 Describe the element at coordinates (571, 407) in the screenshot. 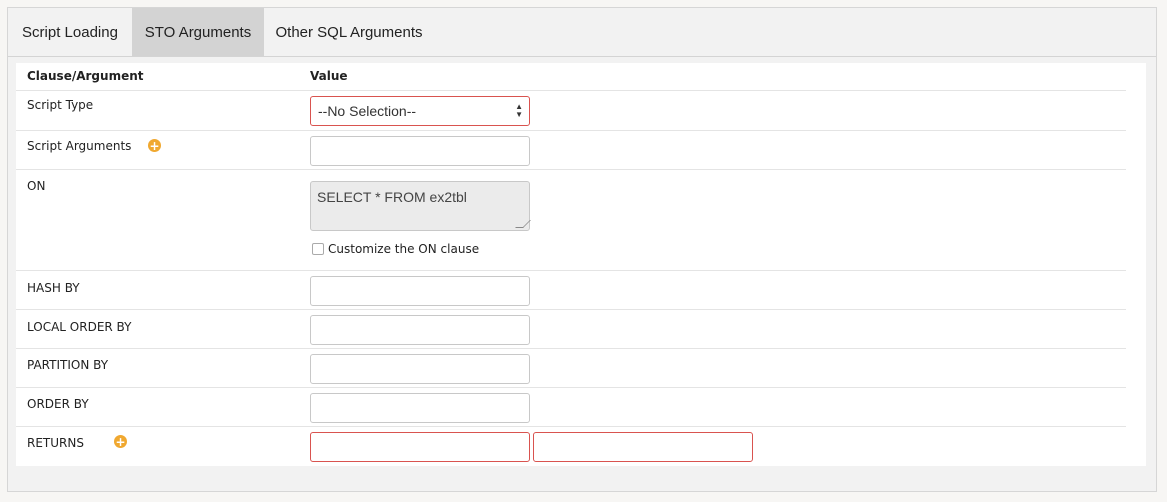

I see `row-order-by: ORDER BY` at that location.